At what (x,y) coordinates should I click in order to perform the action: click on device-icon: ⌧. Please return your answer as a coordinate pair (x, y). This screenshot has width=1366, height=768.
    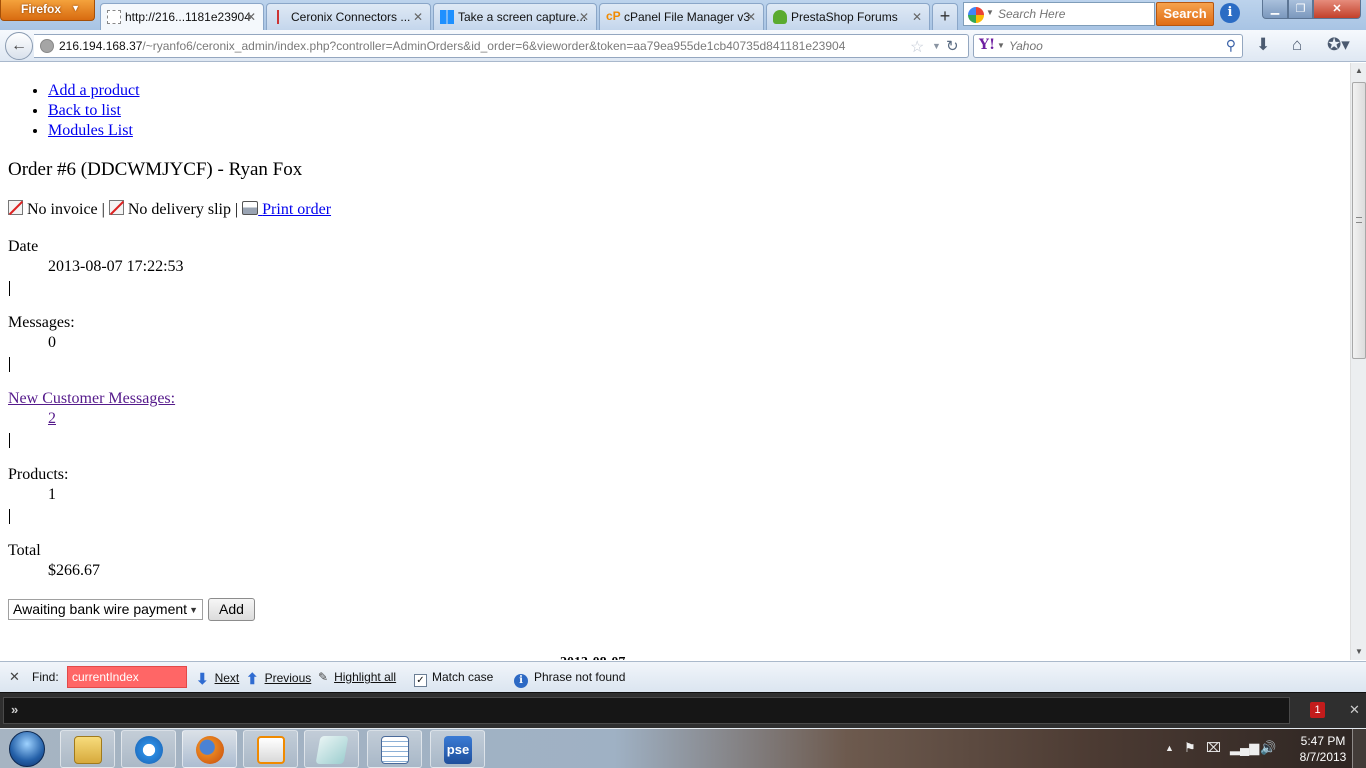
    Looking at the image, I should click on (1213, 748).